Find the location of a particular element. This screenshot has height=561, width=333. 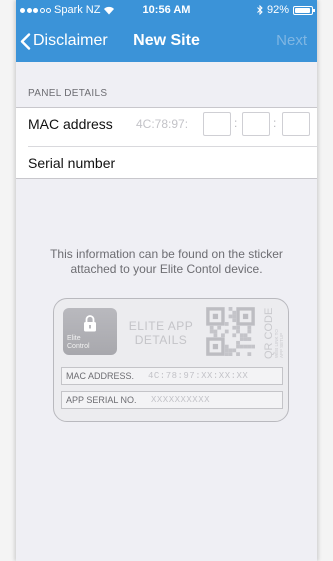

section-header-panel-details: PANEL DETAILS is located at coordinates (68, 93).